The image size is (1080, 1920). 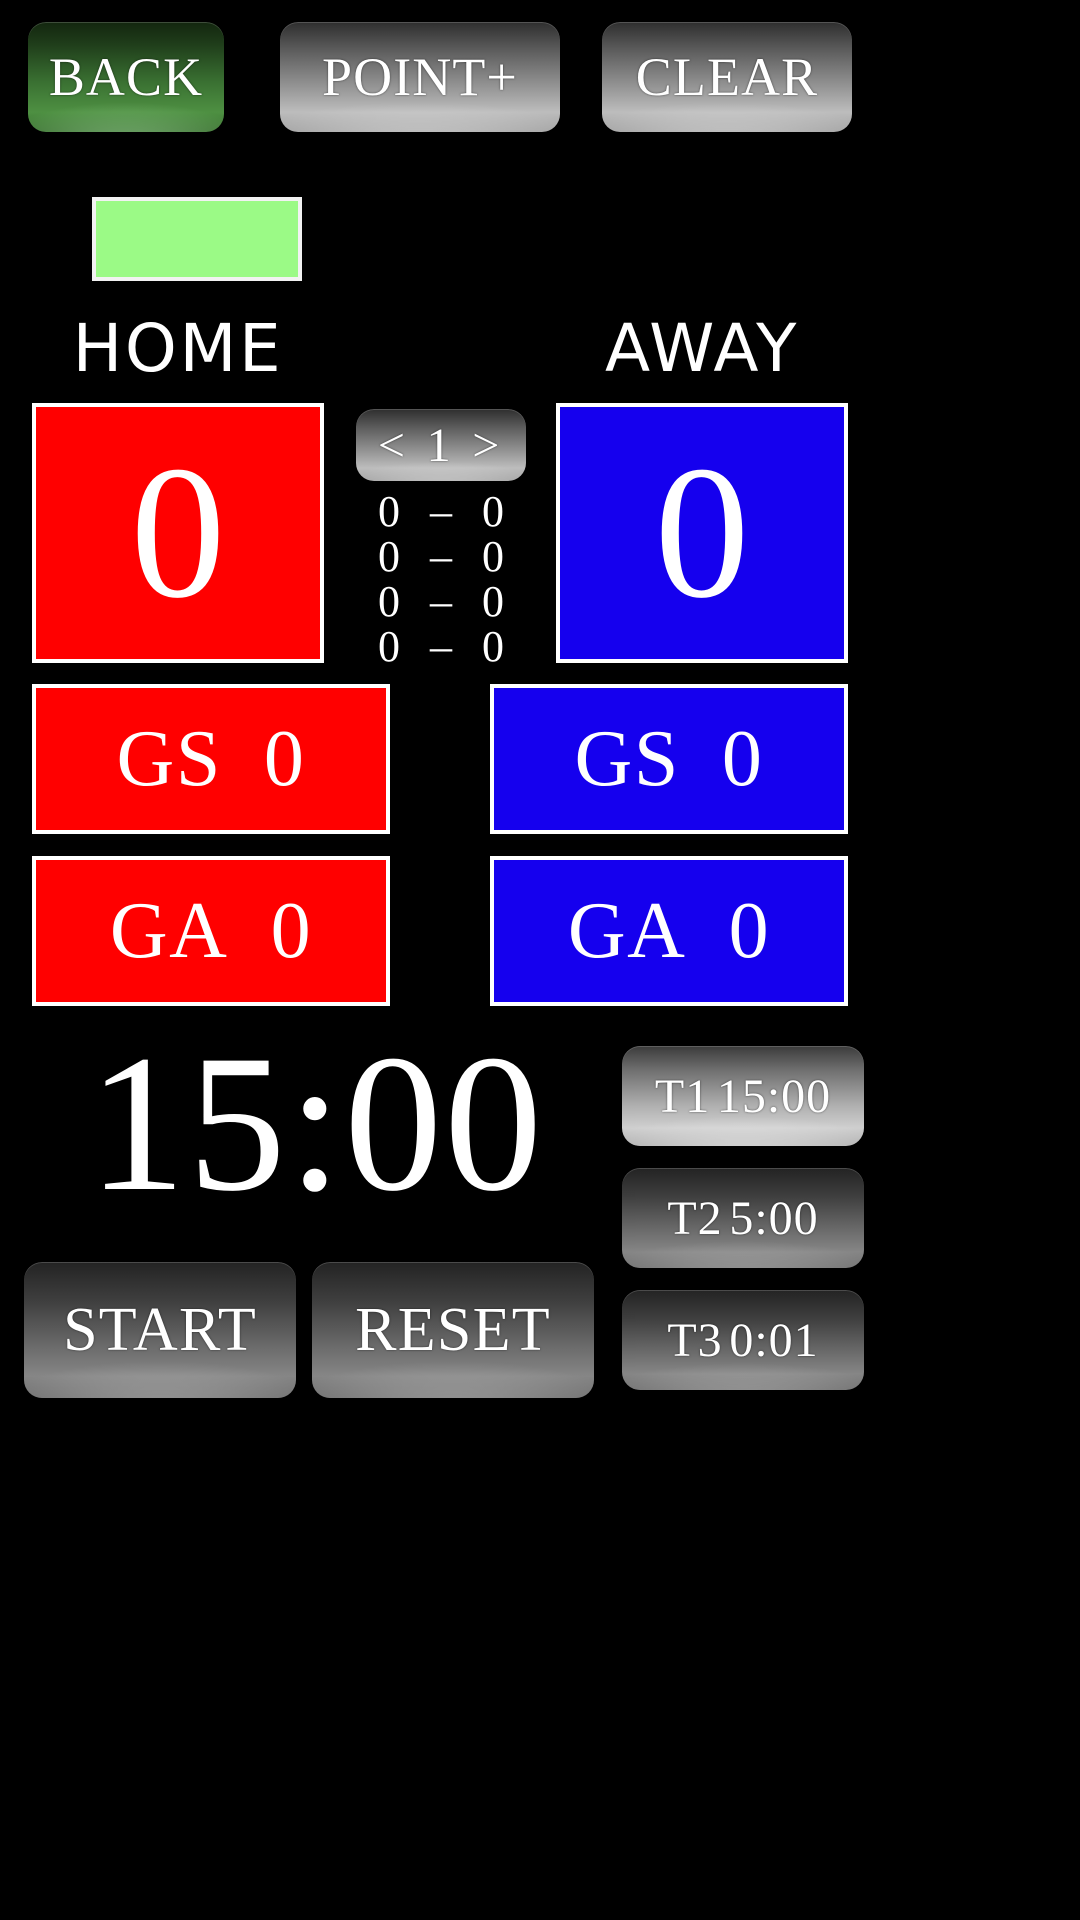 What do you see at coordinates (749, 930) in the screenshot?
I see `away-goals-against-value: 0` at bounding box center [749, 930].